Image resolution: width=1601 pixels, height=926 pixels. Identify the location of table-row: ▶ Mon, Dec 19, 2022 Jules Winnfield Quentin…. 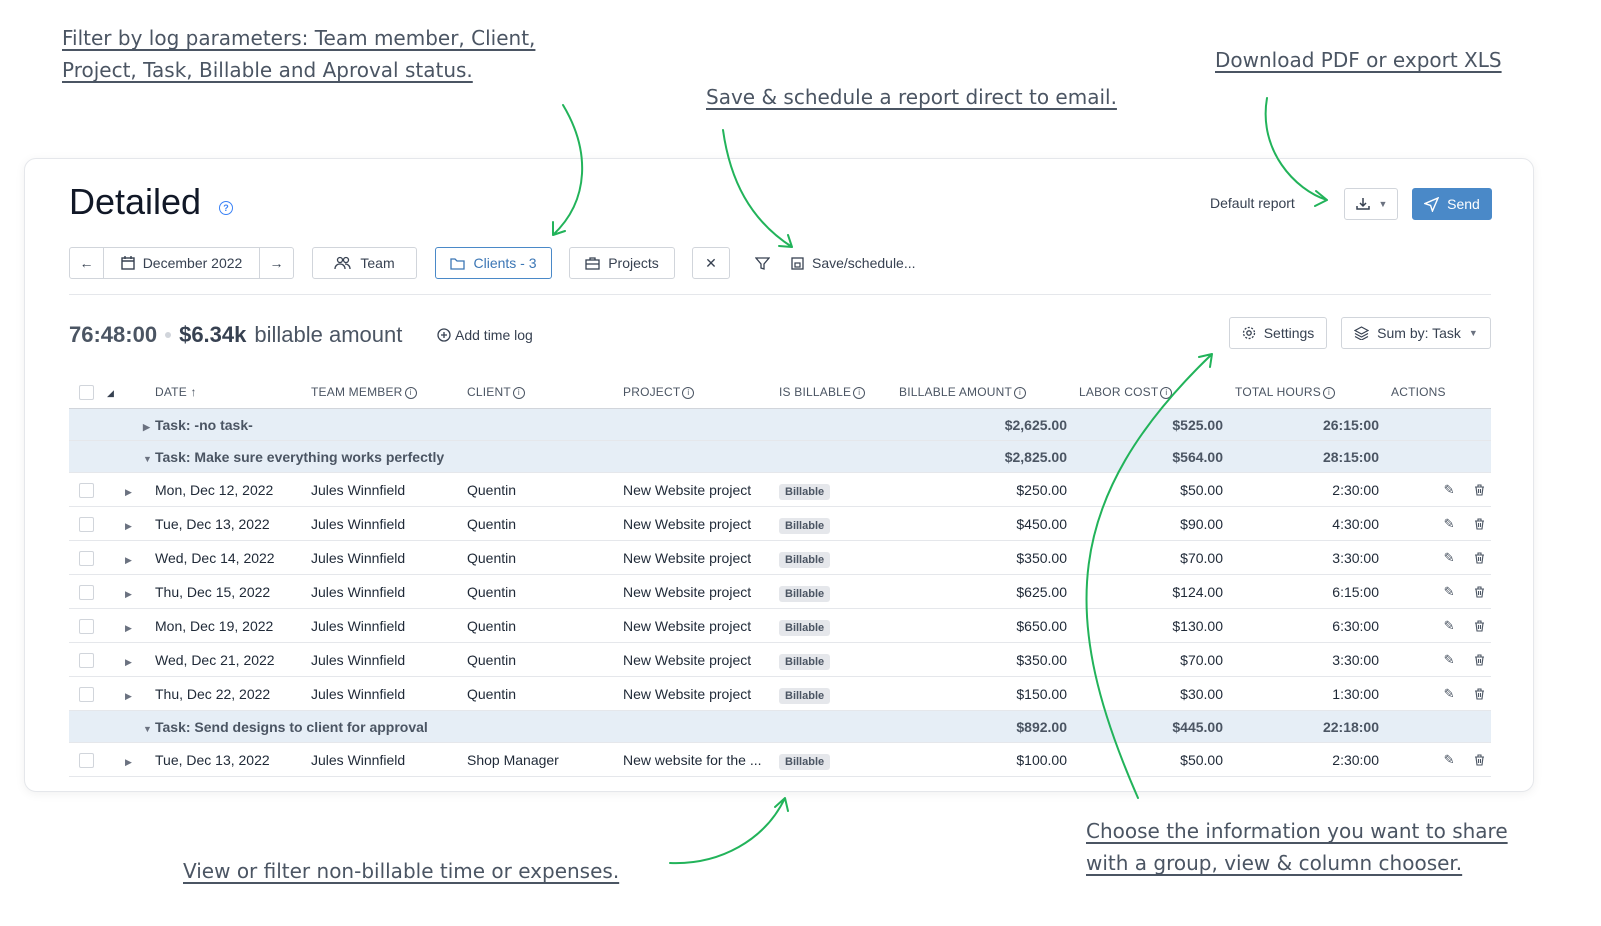
(780, 625).